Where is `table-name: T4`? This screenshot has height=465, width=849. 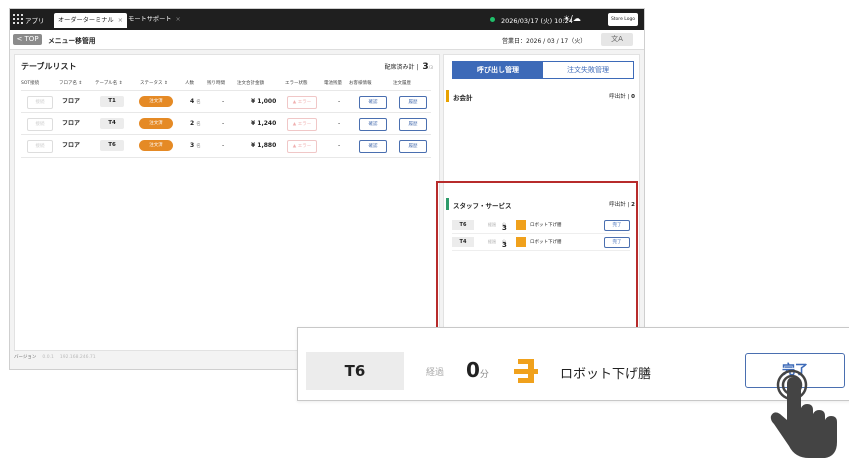
table-name: T4 is located at coordinates (112, 123).